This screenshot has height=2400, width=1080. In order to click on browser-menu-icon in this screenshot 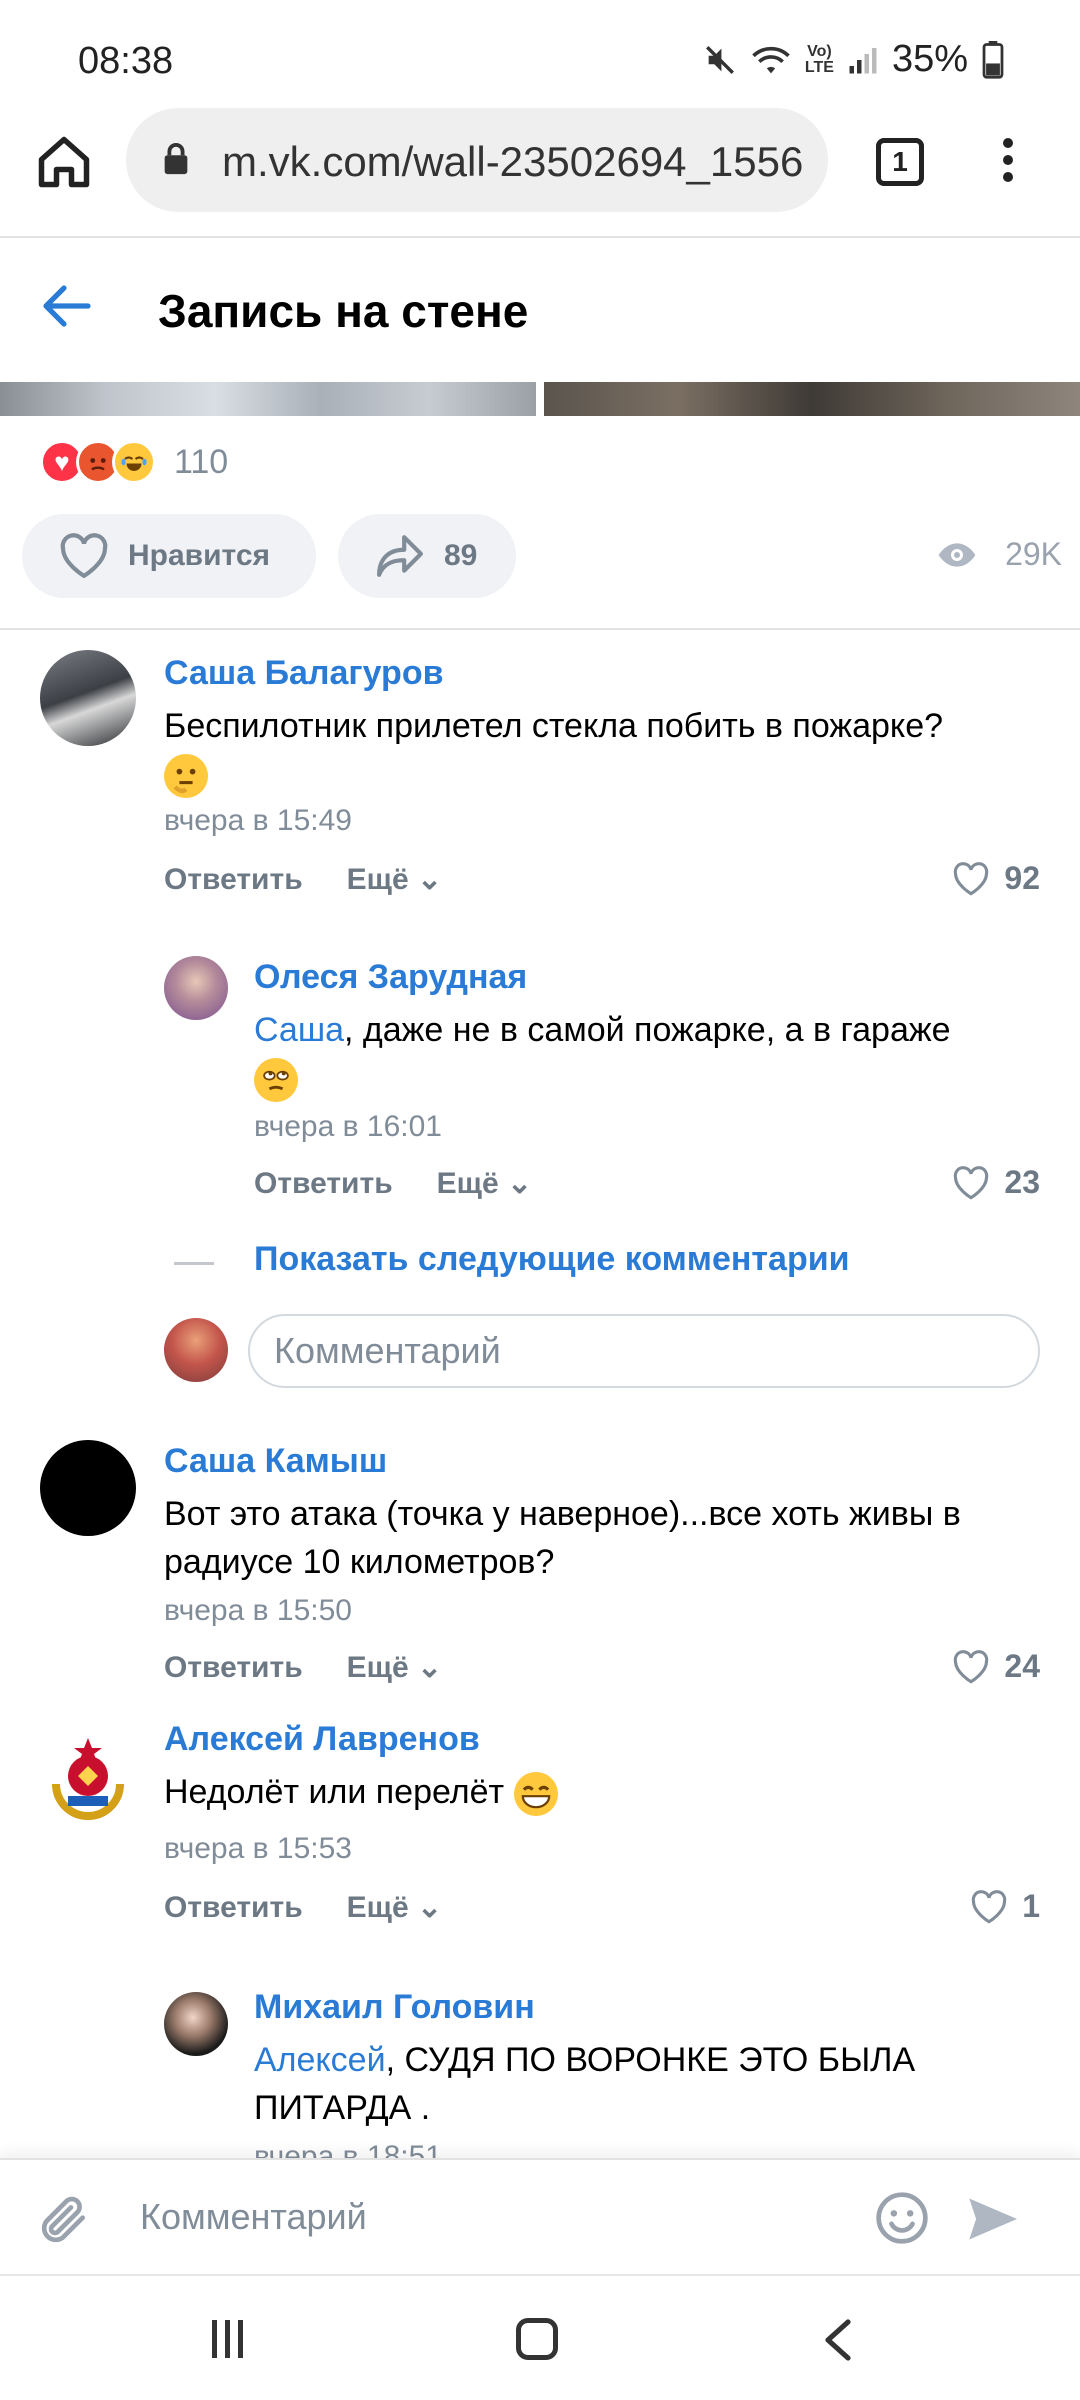, I will do `click(1008, 164)`.